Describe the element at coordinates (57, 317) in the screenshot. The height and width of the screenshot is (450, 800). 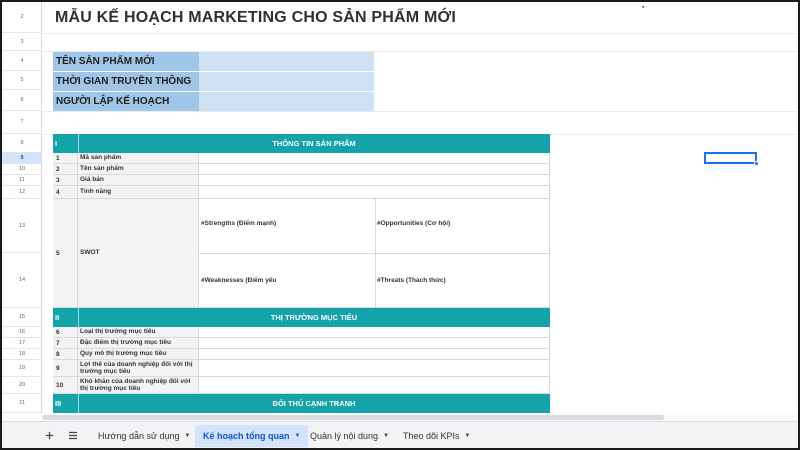
I see `section-number: II` at that location.